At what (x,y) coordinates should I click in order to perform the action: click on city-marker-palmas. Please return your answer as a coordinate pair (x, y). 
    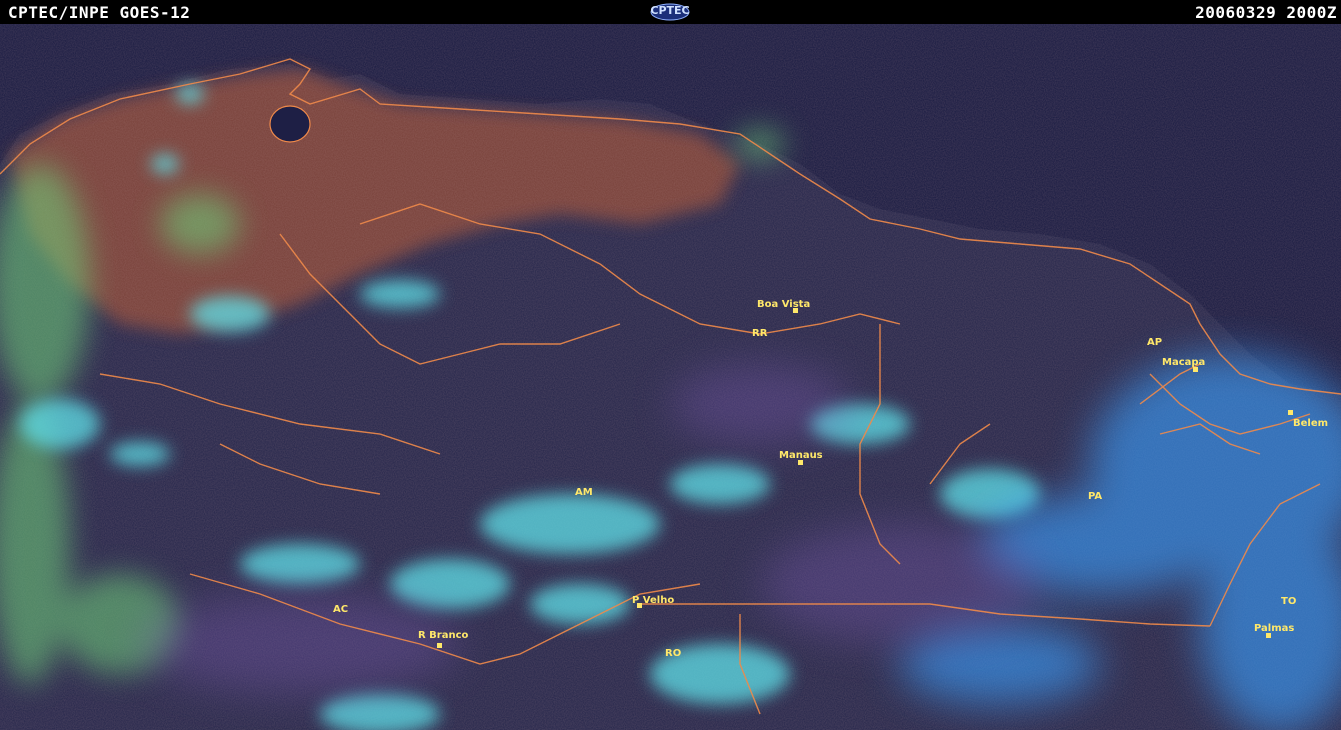
    Looking at the image, I should click on (1268, 635).